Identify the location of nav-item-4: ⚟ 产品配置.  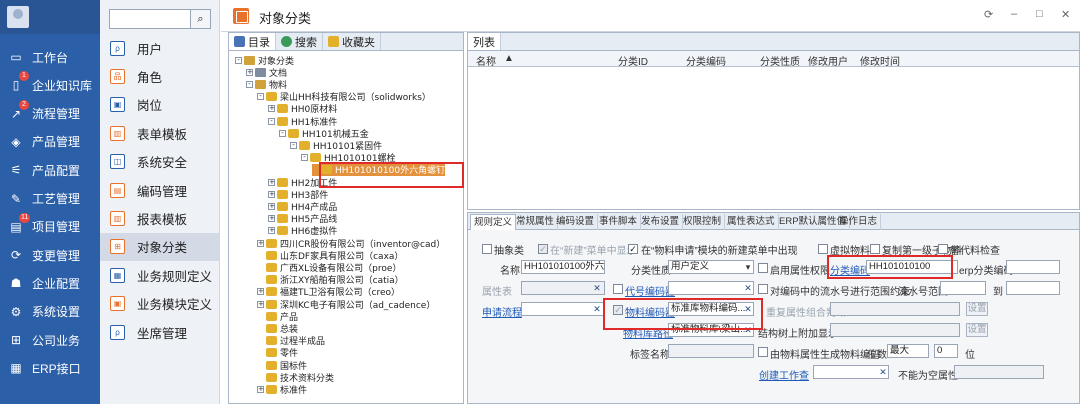
(50, 170).